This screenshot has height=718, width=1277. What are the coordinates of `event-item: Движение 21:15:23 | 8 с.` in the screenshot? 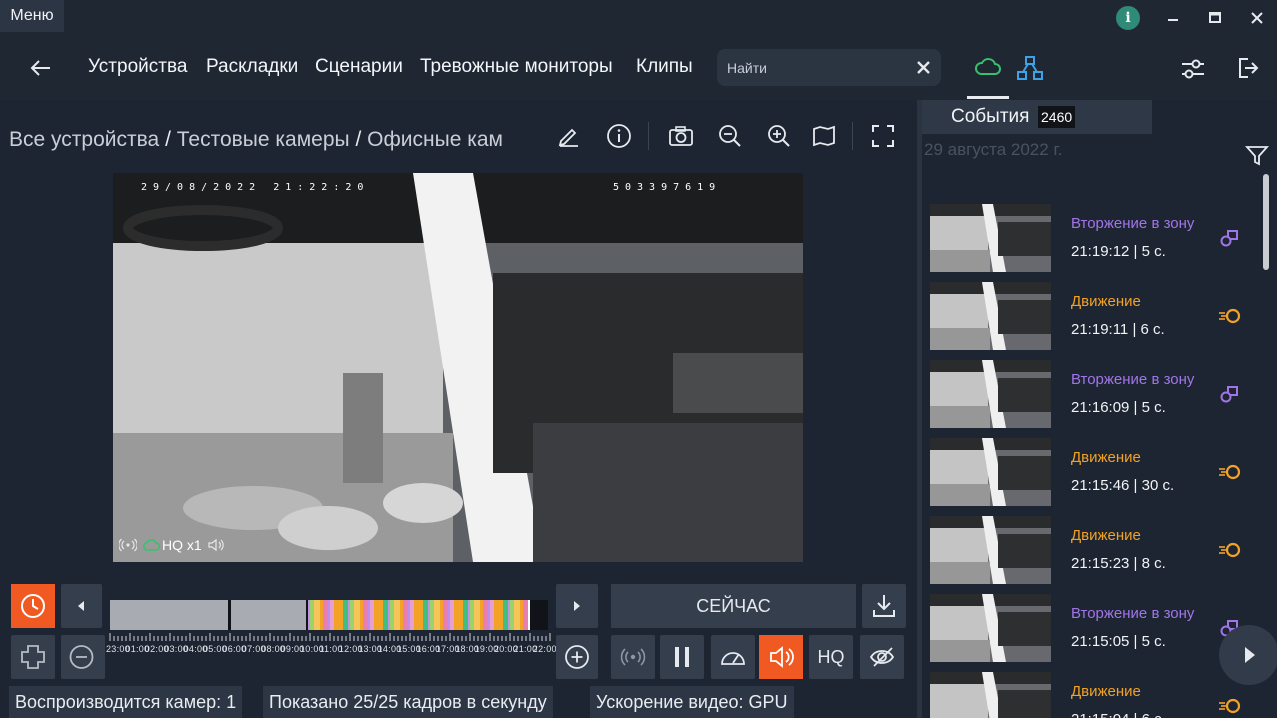 It's located at (1090, 550).